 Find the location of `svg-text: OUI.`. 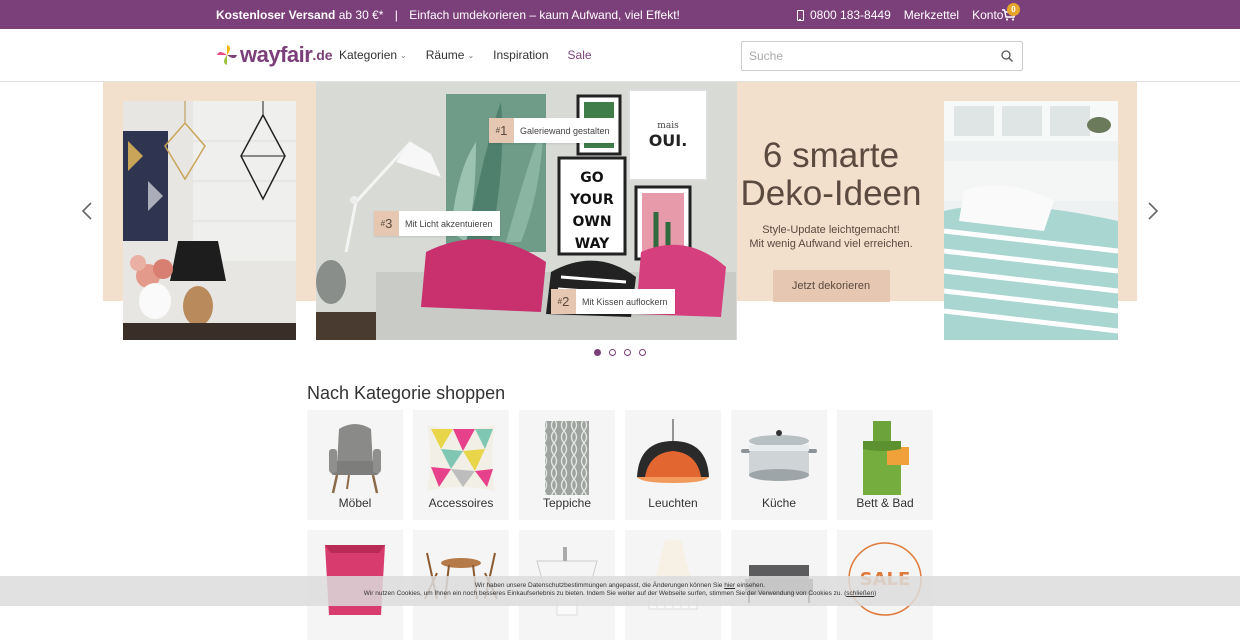

svg-text: OUI. is located at coordinates (668, 140).